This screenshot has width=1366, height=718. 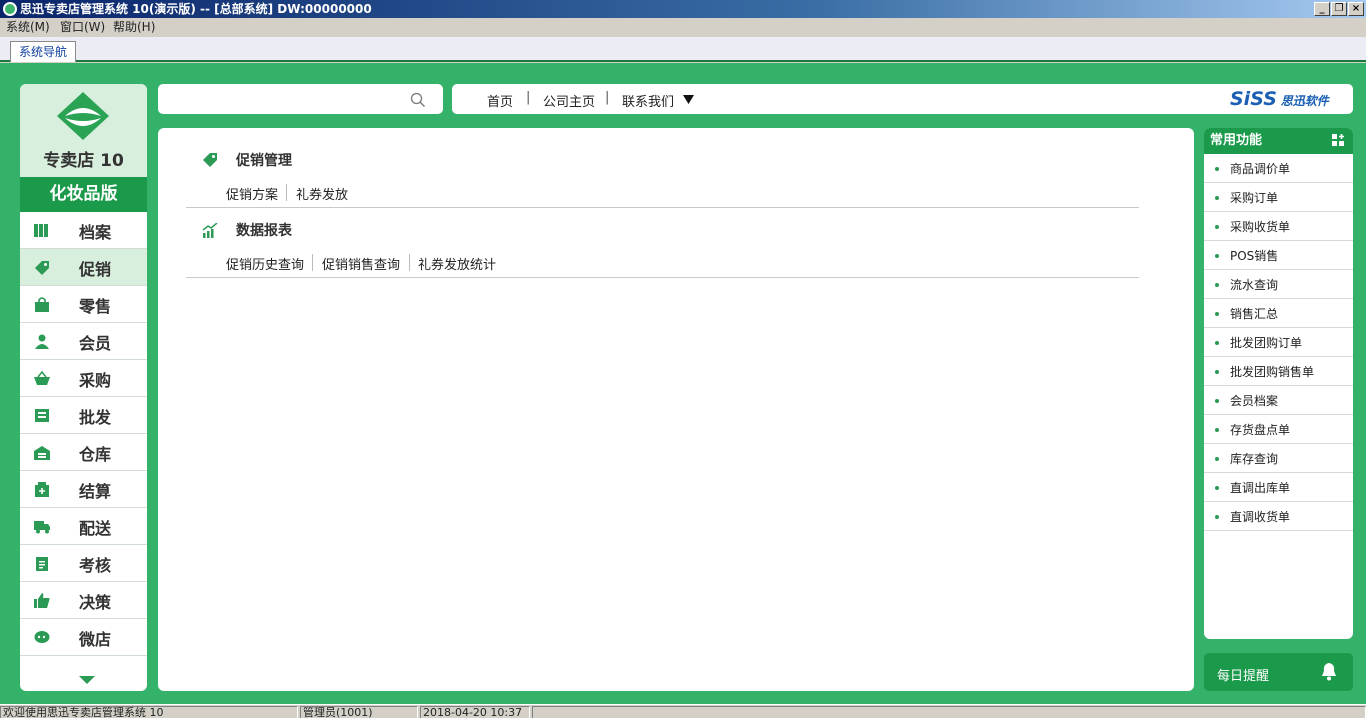 What do you see at coordinates (82, 27) in the screenshot?
I see `menu-window: 窗口(W)` at bounding box center [82, 27].